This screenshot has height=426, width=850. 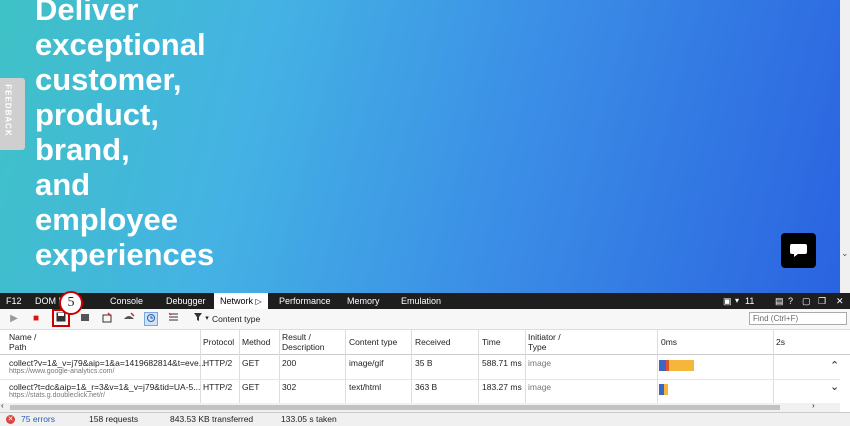 What do you see at coordinates (82, 149) in the screenshot?
I see `hero-title-line: brand,` at bounding box center [82, 149].